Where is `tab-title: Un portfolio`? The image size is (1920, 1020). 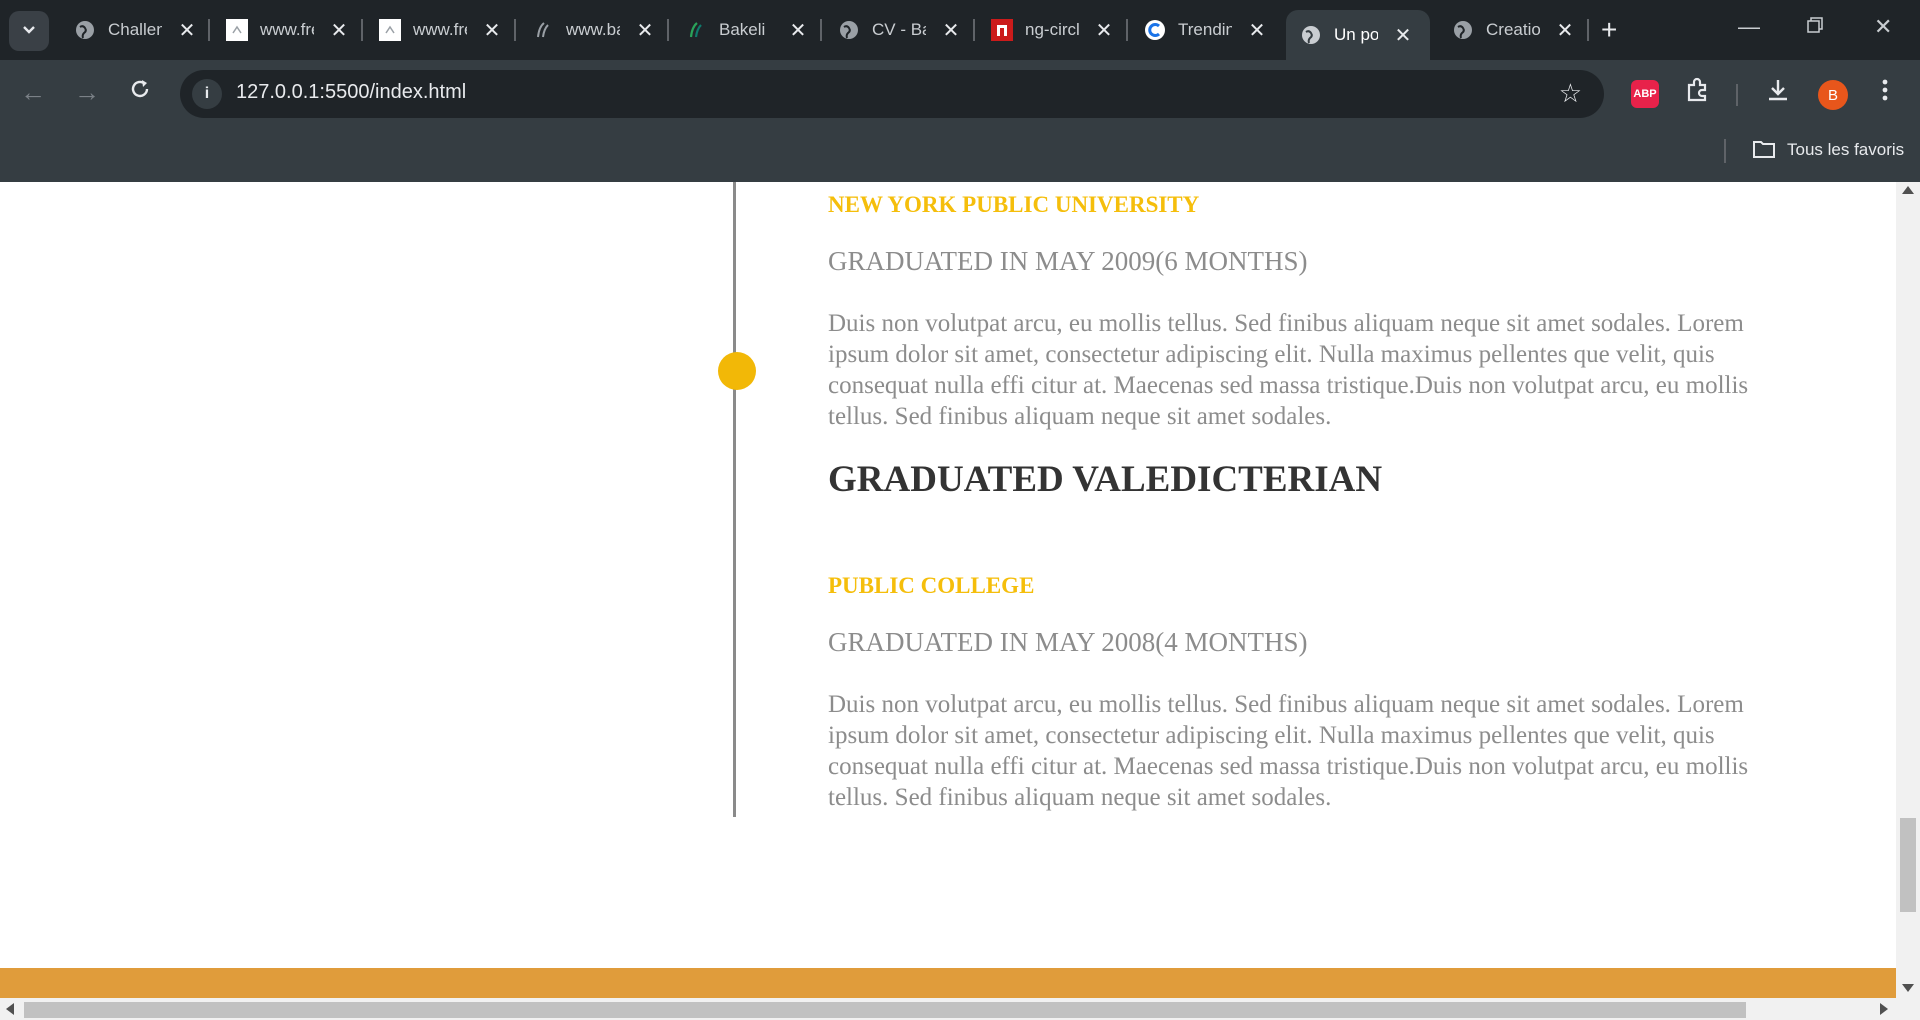 tab-title: Un portfolio is located at coordinates (1356, 34).